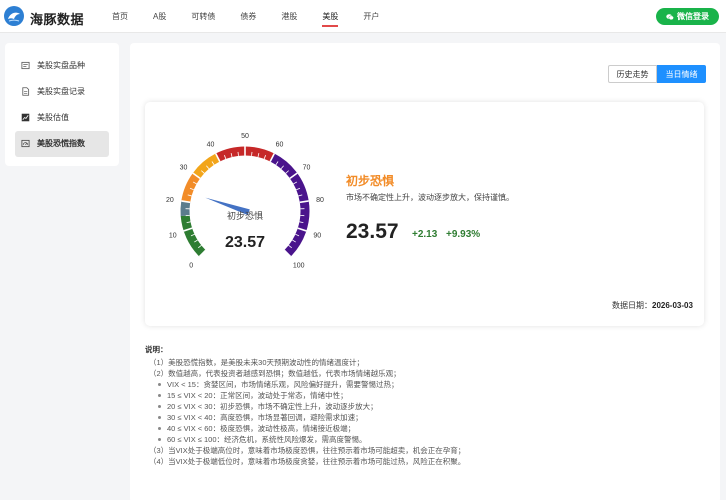 This screenshot has height=500, width=726. What do you see at coordinates (430, 439) in the screenshot?
I see `notes-bullet: 60 ≤ VIX ≤ 100：经济危机，系统性风险爆发，需高度警惕。` at bounding box center [430, 439].